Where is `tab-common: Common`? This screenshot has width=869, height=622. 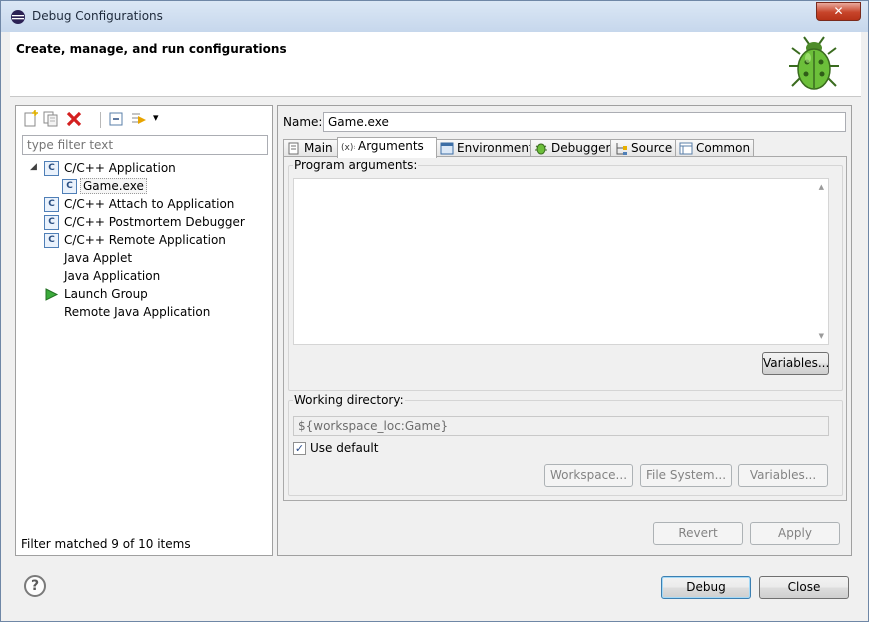 tab-common: Common is located at coordinates (714, 148).